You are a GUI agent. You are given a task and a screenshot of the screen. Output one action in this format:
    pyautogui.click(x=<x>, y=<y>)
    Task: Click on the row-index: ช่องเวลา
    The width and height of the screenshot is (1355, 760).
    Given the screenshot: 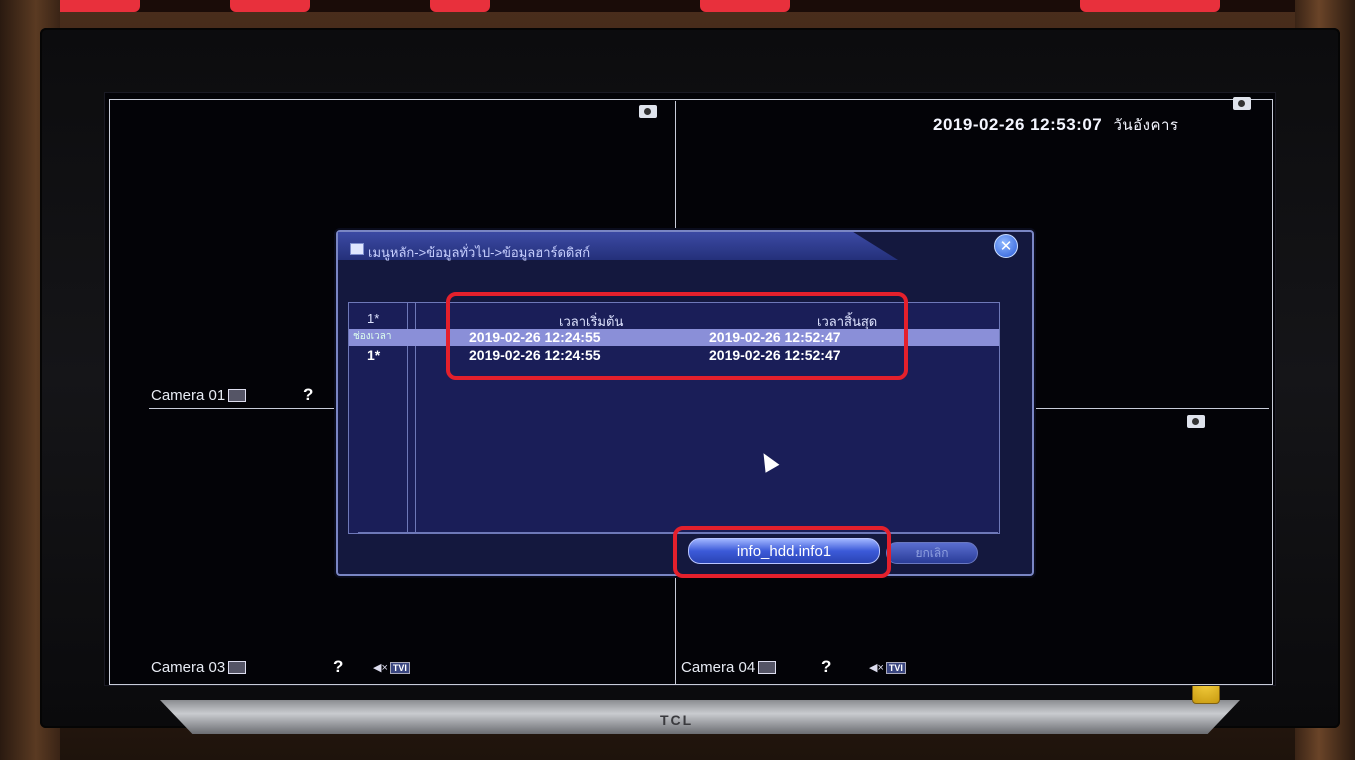 What is the action you would take?
    pyautogui.click(x=372, y=336)
    